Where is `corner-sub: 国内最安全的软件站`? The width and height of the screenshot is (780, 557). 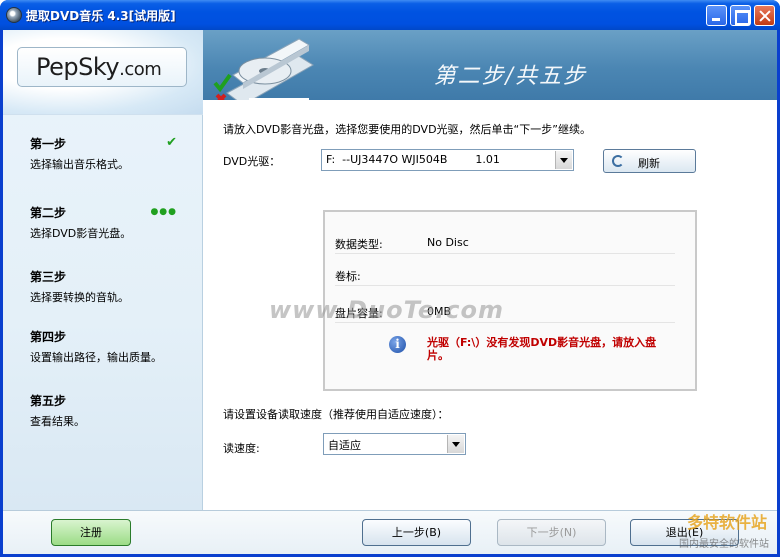
corner-sub: 国内最安全的软件站 is located at coordinates (724, 544).